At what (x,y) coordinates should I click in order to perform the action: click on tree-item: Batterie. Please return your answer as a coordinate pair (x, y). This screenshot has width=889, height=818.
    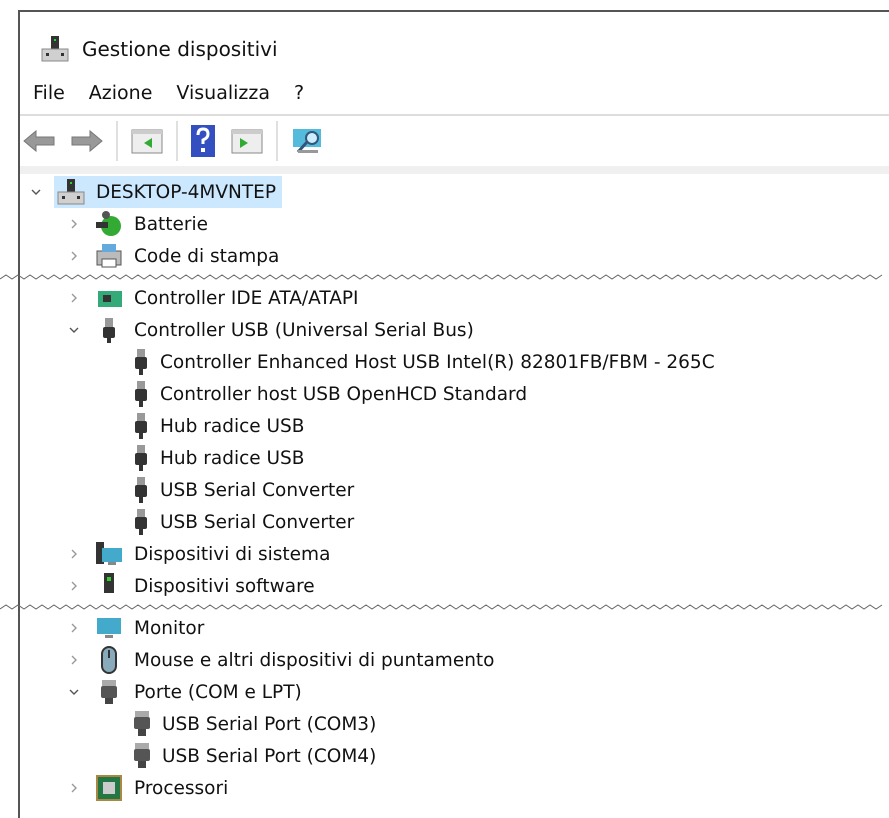
    Looking at the image, I should click on (153, 224).